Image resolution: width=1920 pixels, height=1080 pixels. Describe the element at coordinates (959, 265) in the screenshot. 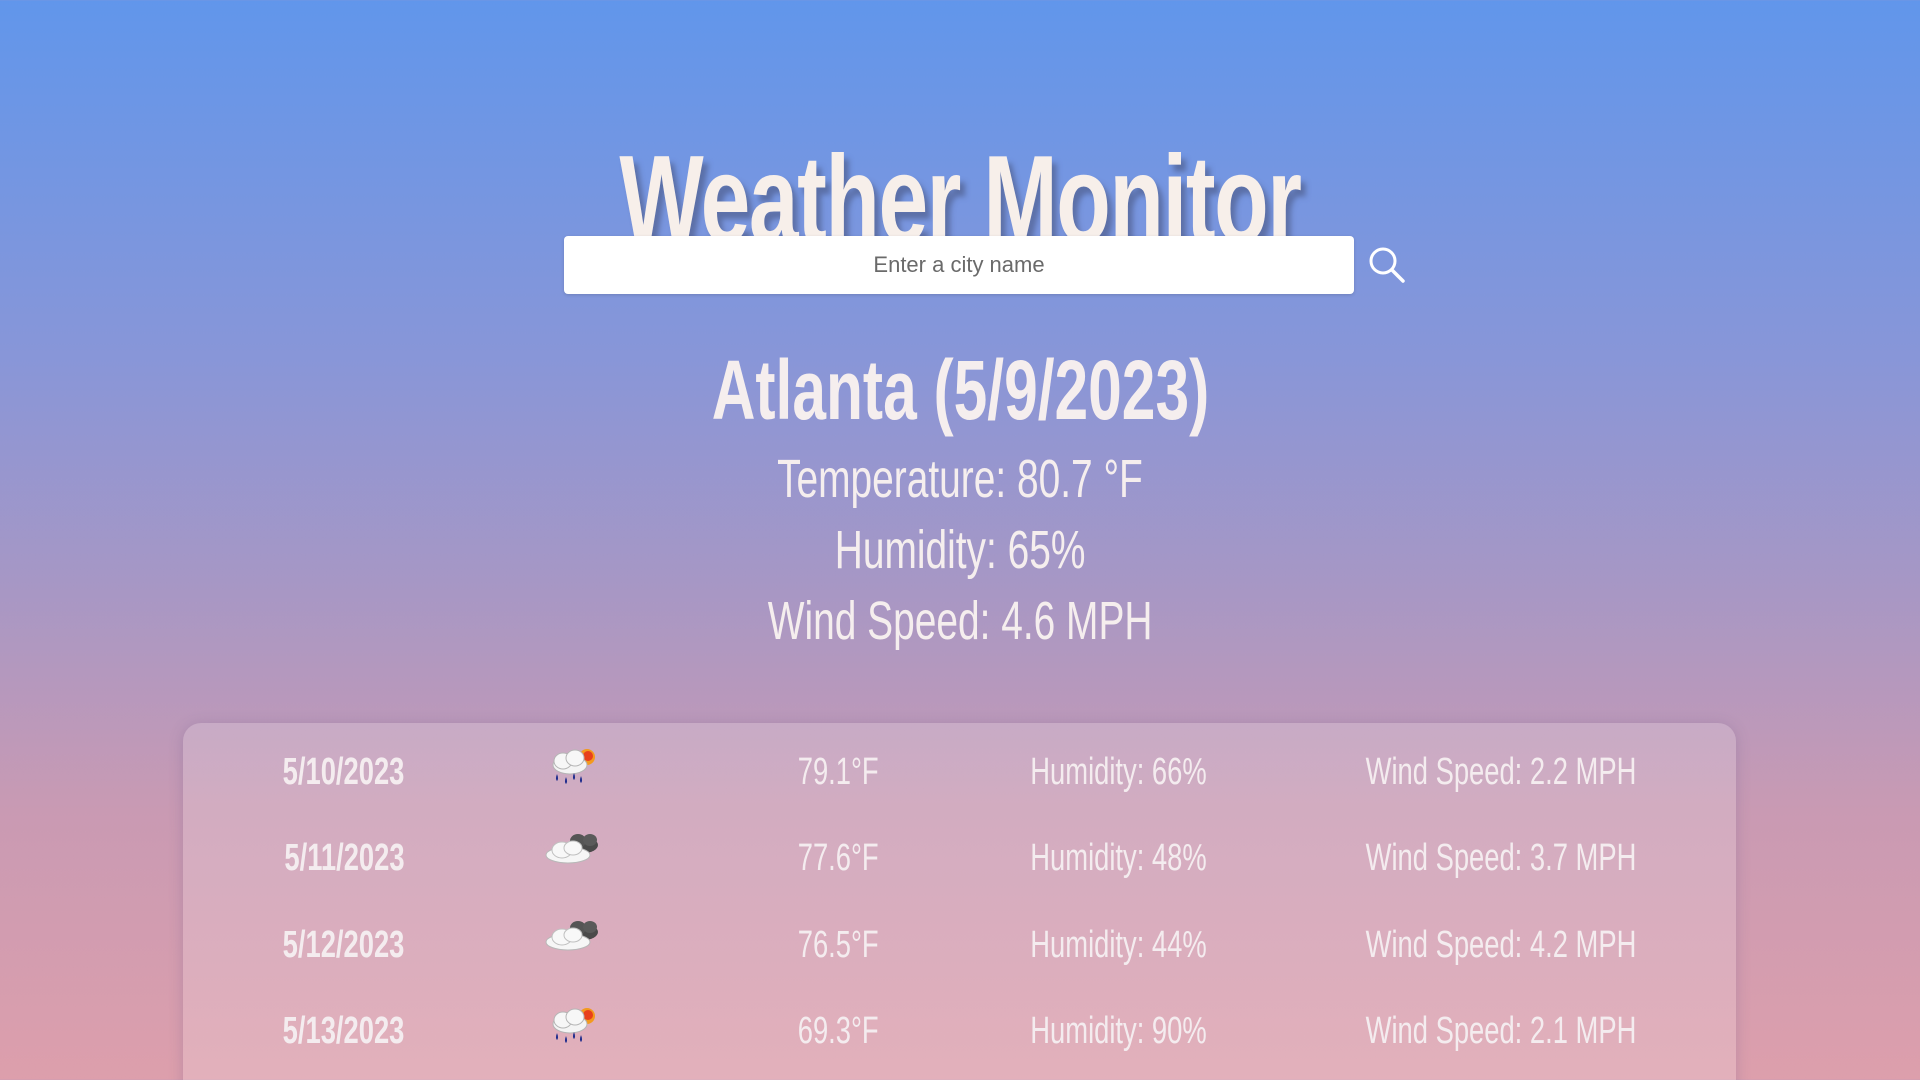

I see `city-search-input` at that location.